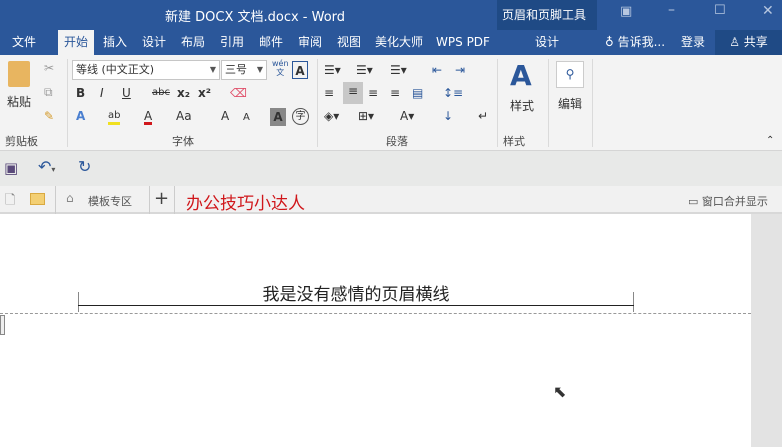 The image size is (782, 447). What do you see at coordinates (80, 116) in the screenshot?
I see `text-effects-icon: A` at bounding box center [80, 116].